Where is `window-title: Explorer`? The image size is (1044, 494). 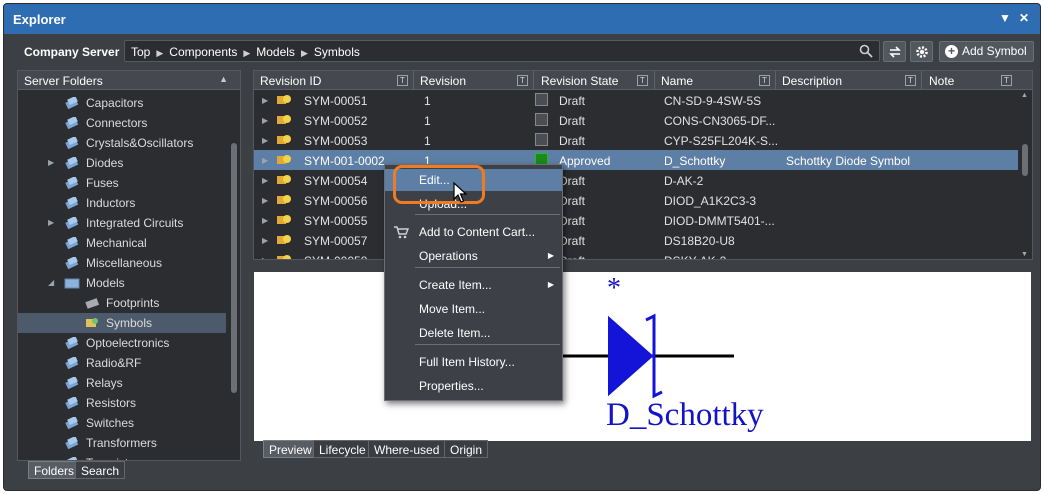
window-title: Explorer is located at coordinates (39, 19).